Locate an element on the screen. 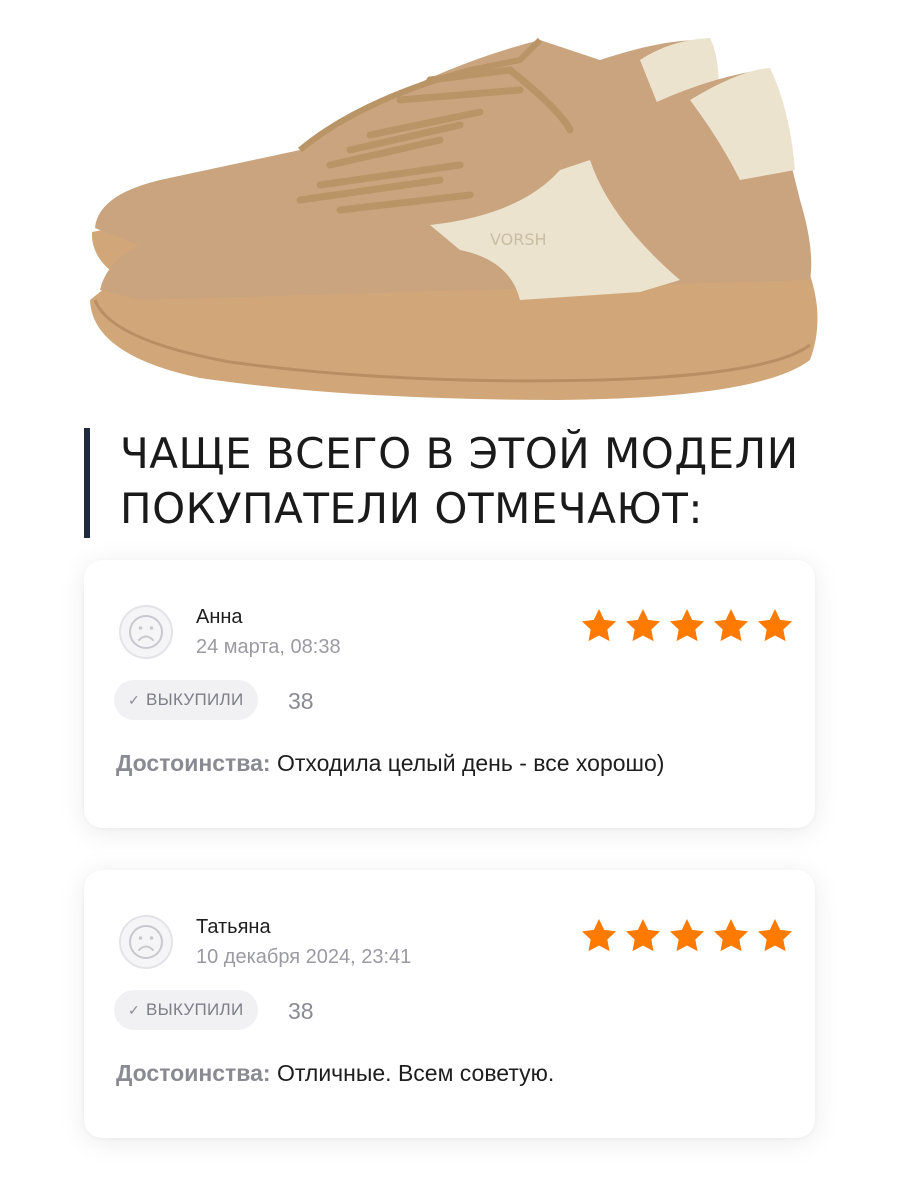  heading-line-2: ПОКУПАТЕЛИ ОТМЕЧАЮТ: is located at coordinates (412, 508).